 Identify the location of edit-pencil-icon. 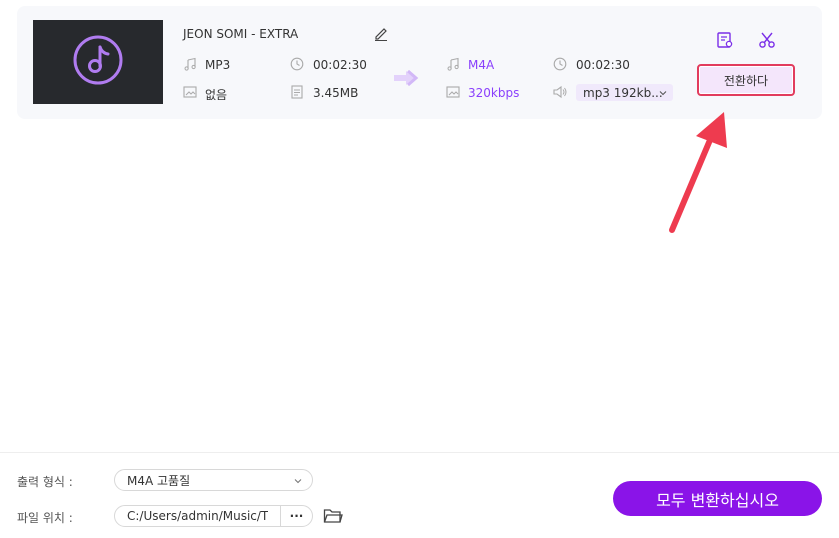
(381, 33).